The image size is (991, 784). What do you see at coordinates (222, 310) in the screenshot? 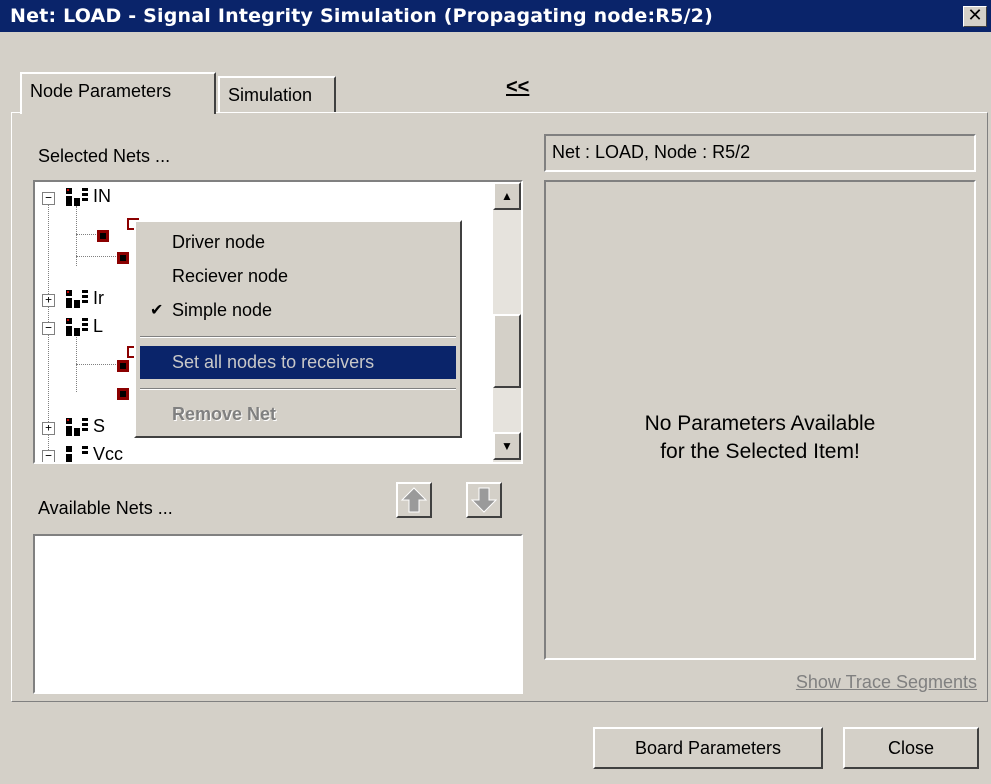
I see `menu-item-label: Simple node` at bounding box center [222, 310].